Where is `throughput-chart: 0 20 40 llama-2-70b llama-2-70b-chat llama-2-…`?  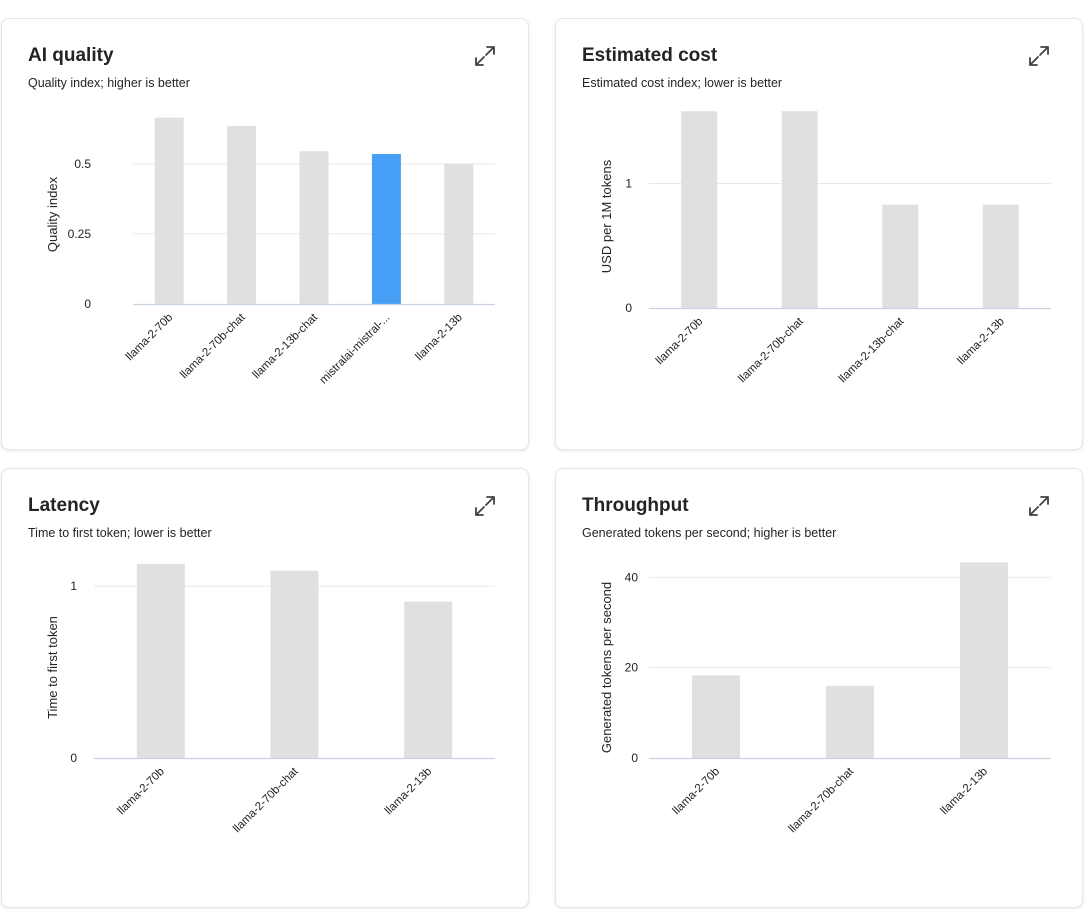 throughput-chart: 0 20 40 llama-2-70b llama-2-70b-chat llama-2-… is located at coordinates (825, 698).